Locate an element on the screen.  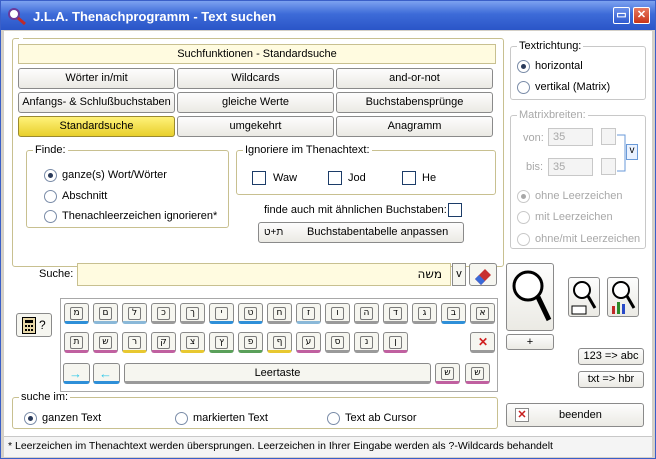
radio-with-spaces-label: mit Leerzeichen is located at coordinates (574, 217).